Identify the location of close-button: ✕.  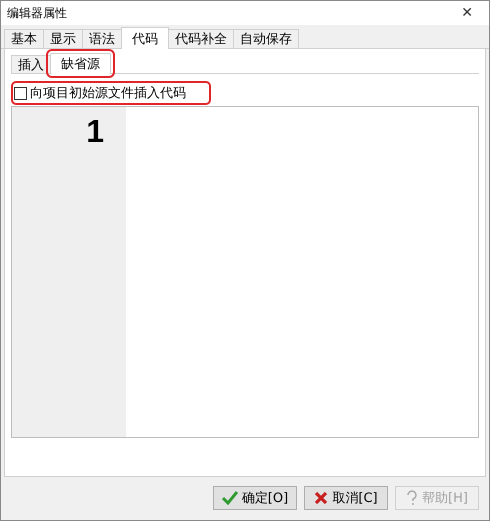
(467, 13).